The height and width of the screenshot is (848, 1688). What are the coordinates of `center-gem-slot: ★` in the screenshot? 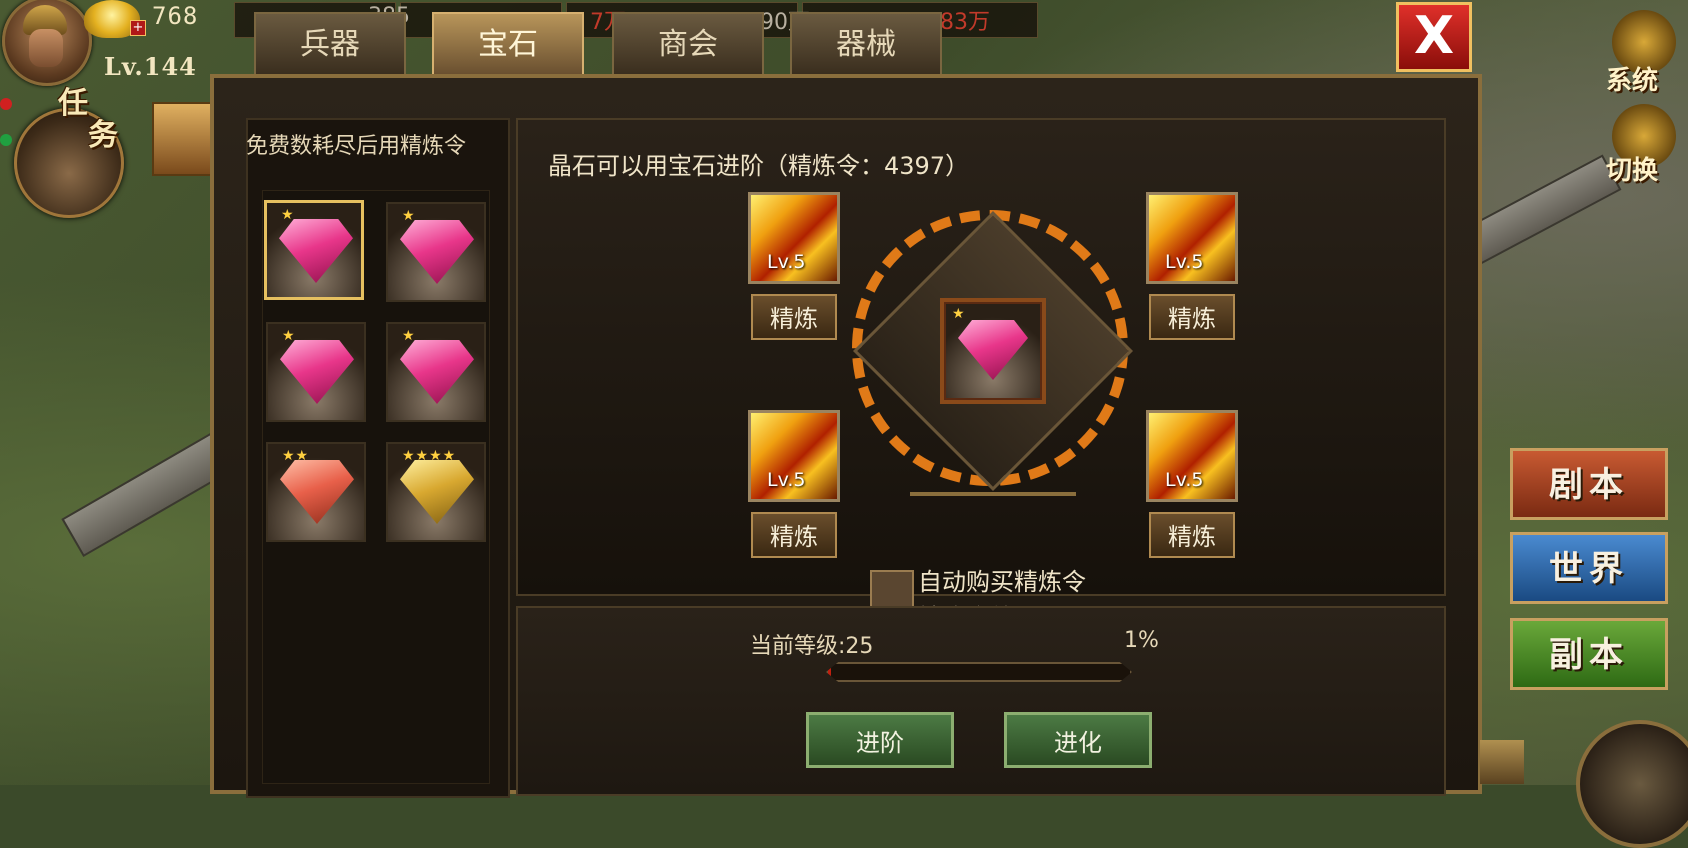 It's located at (993, 351).